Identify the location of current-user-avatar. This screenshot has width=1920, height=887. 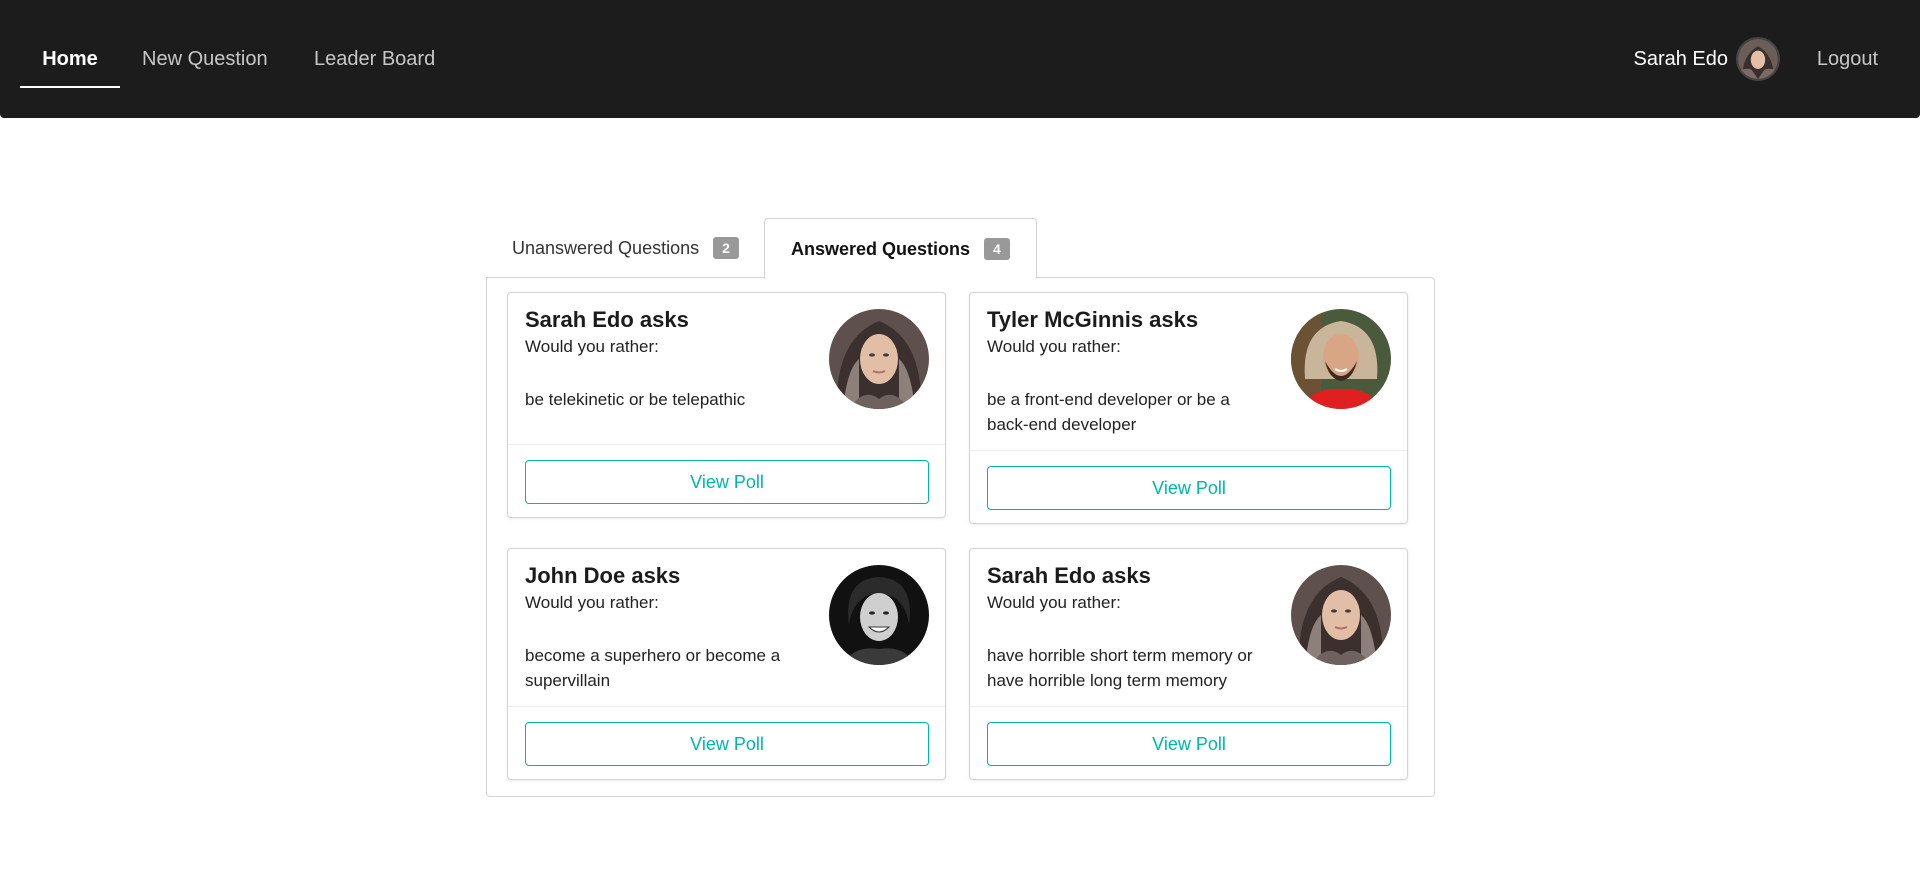
(1758, 59).